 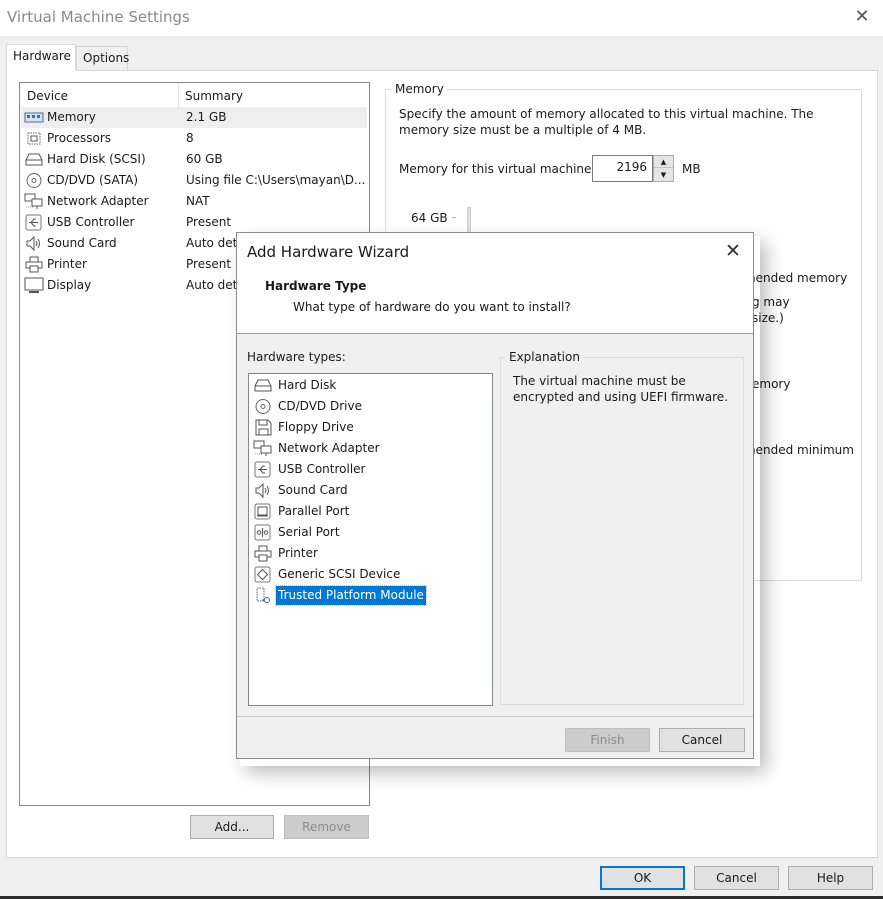 What do you see at coordinates (298, 553) in the screenshot?
I see `hardware-type-label: Printer` at bounding box center [298, 553].